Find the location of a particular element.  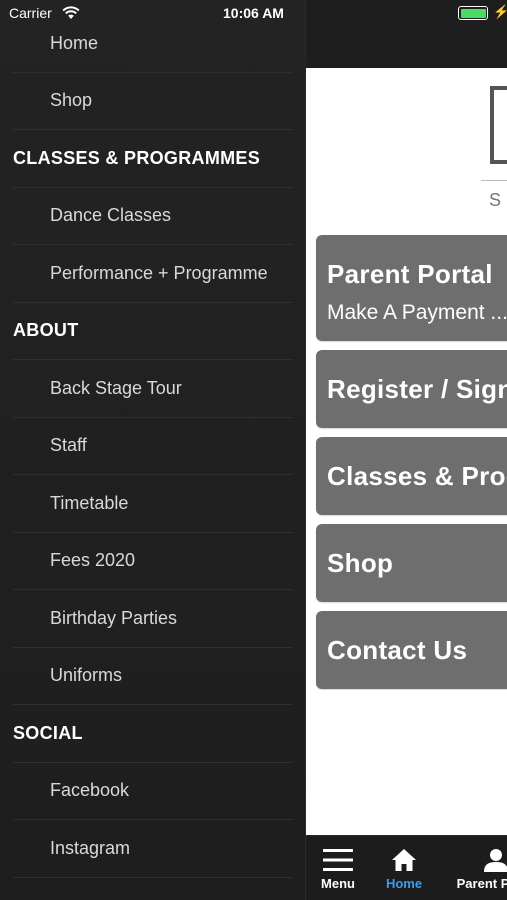

drawer-item-birthday-parties: Birthday Parties is located at coordinates (153, 619).